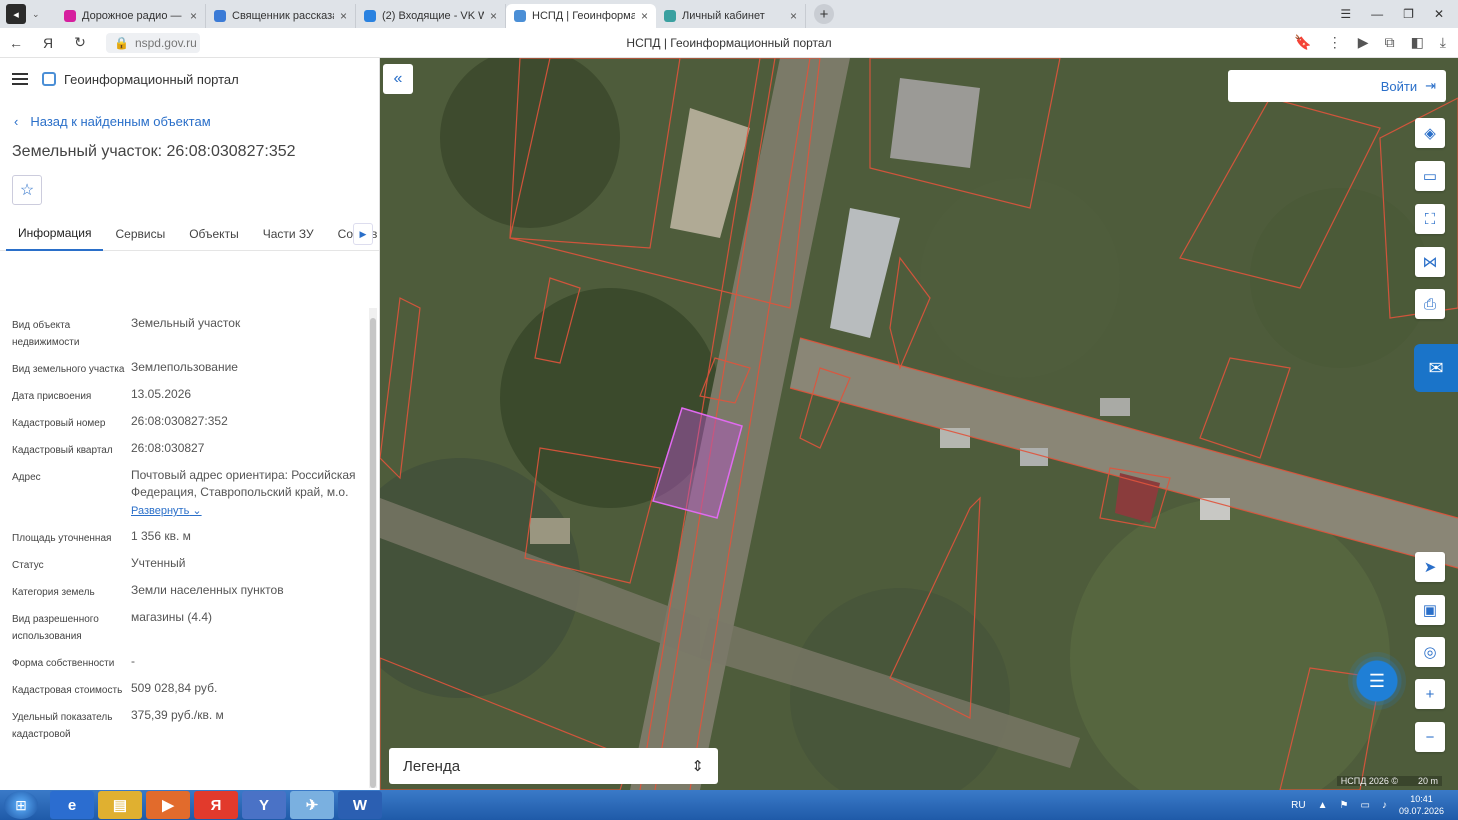  I want to click on tab-parts: Части ЗУ, so click(288, 234).